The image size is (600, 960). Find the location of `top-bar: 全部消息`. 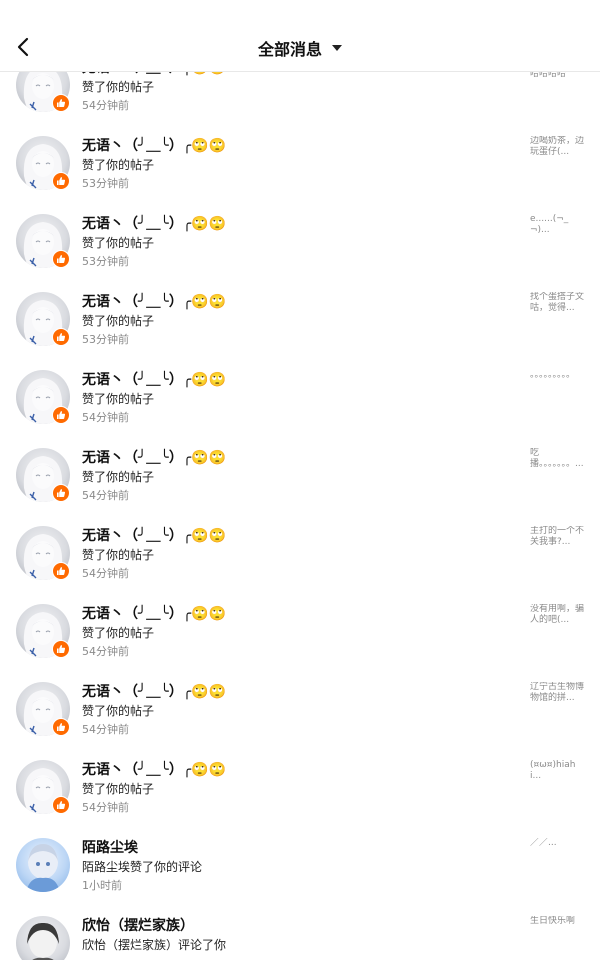

top-bar: 全部消息 is located at coordinates (300, 36).